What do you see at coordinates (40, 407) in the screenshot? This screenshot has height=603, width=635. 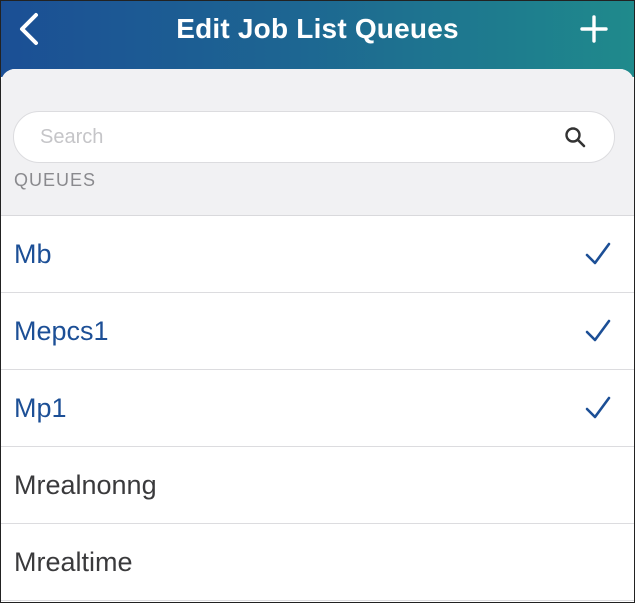 I see `queue-label: Mp1` at bounding box center [40, 407].